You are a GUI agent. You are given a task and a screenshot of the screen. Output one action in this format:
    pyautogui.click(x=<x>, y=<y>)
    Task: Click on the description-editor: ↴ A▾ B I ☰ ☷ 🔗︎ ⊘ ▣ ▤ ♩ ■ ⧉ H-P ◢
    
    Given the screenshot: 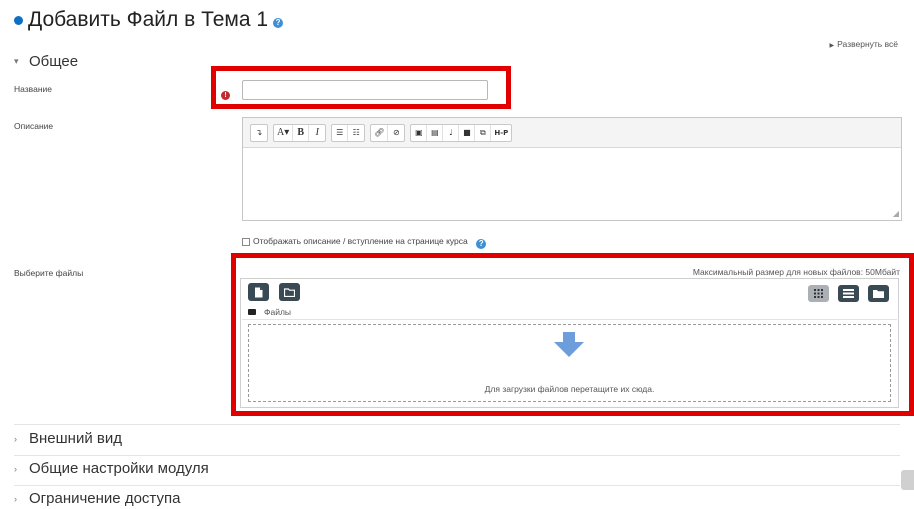 What is the action you would take?
    pyautogui.click(x=572, y=169)
    